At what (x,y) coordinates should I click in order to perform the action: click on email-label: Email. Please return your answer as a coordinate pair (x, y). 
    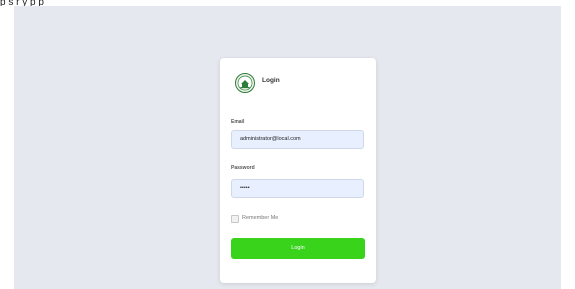
    Looking at the image, I should click on (238, 122).